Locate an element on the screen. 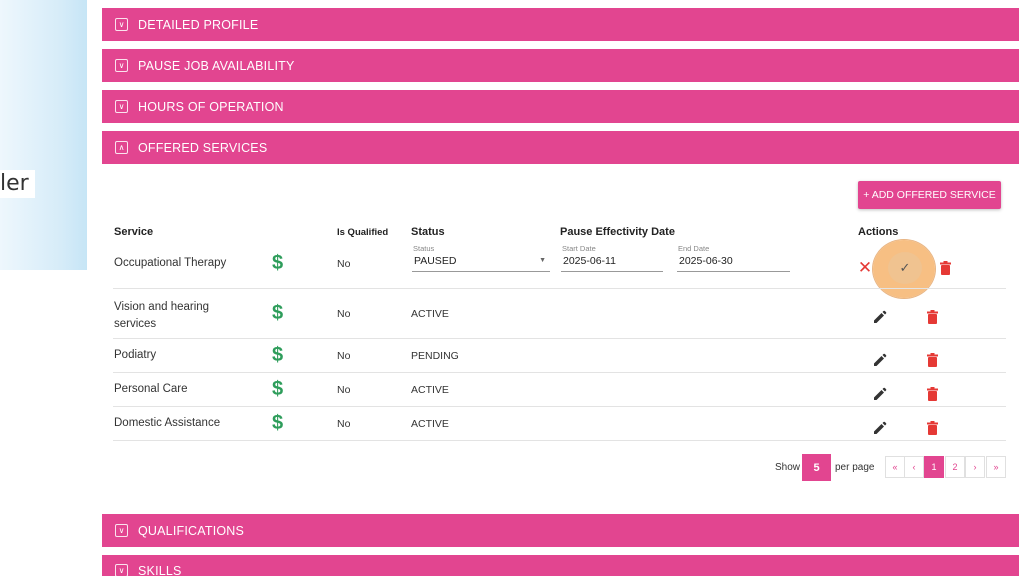  accordion-title: PAUSE JOB AVAILABILITY is located at coordinates (216, 65).